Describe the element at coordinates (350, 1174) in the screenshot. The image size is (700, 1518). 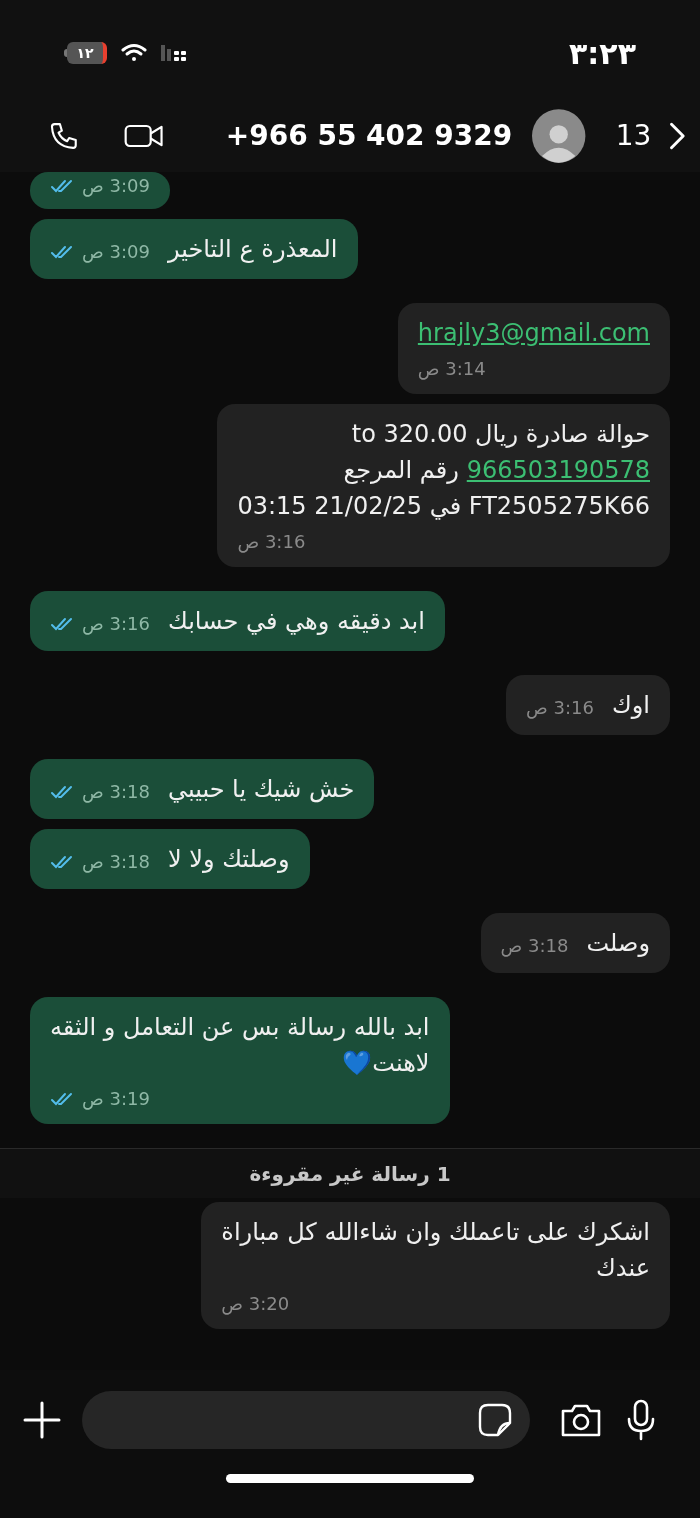
I see `unread-label: 1 رسالة غير مقروءة` at that location.